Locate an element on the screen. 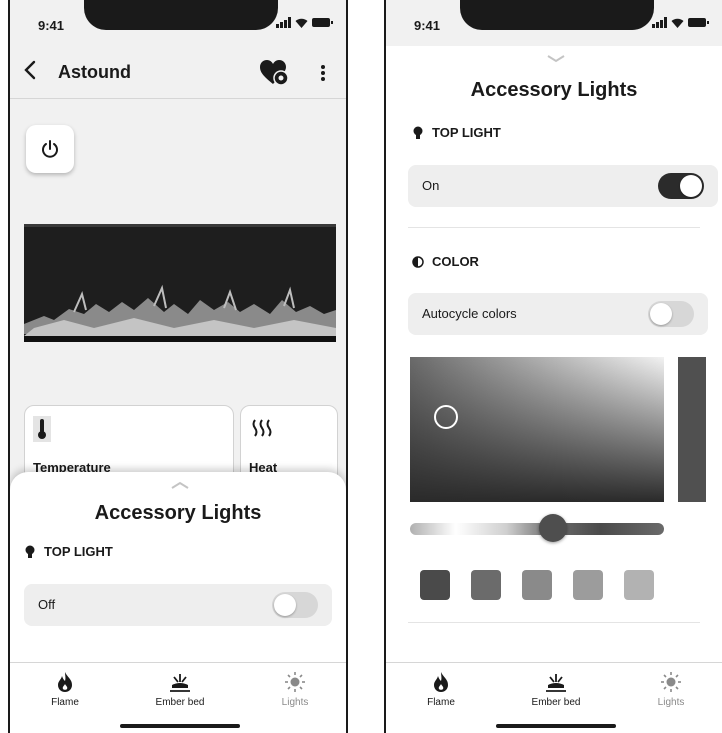 The width and height of the screenshot is (722, 733). top-light-row: On is located at coordinates (563, 186).